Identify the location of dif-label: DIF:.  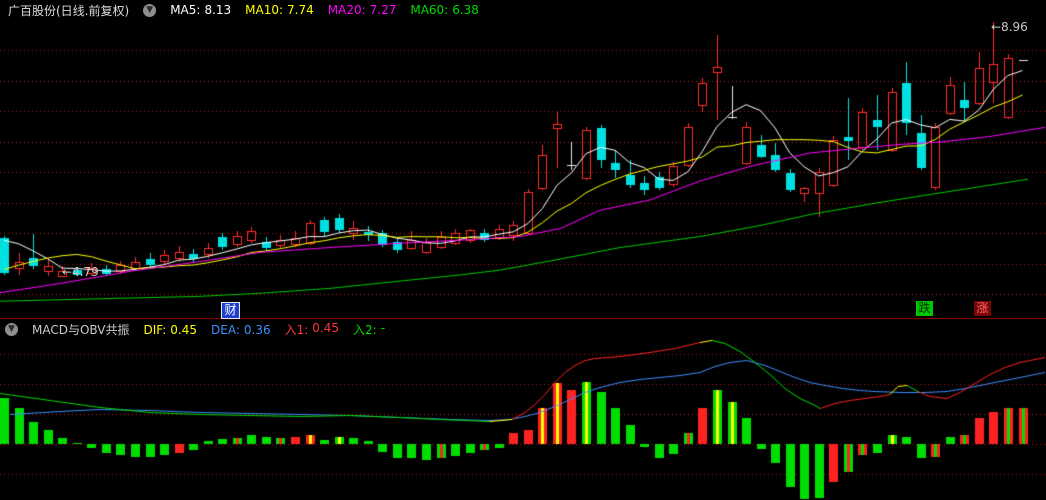
(155, 329).